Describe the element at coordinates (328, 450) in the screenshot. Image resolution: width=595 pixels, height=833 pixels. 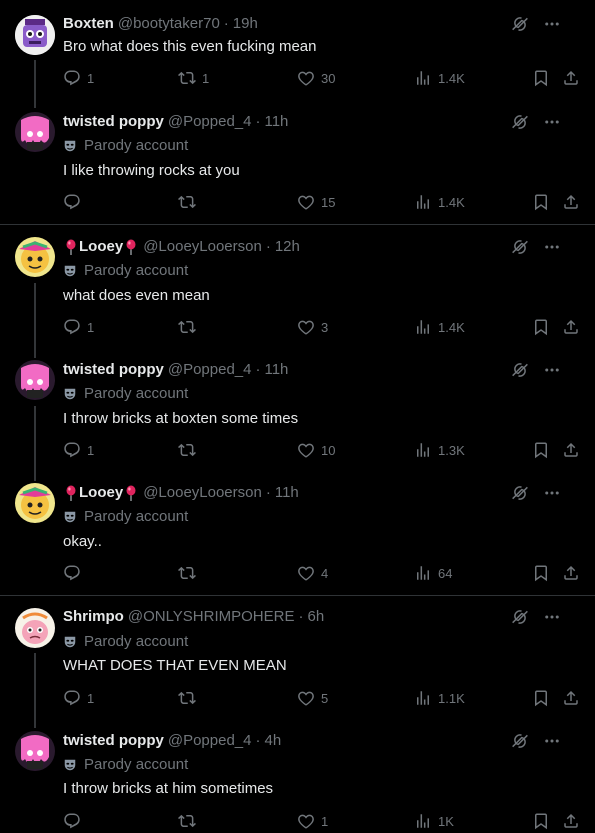
I see `like-count: 10` at that location.